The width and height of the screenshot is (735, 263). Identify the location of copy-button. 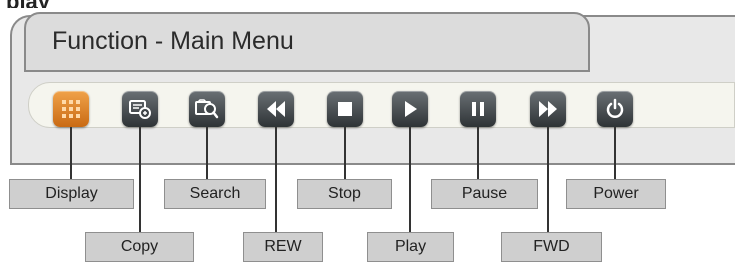
(140, 109).